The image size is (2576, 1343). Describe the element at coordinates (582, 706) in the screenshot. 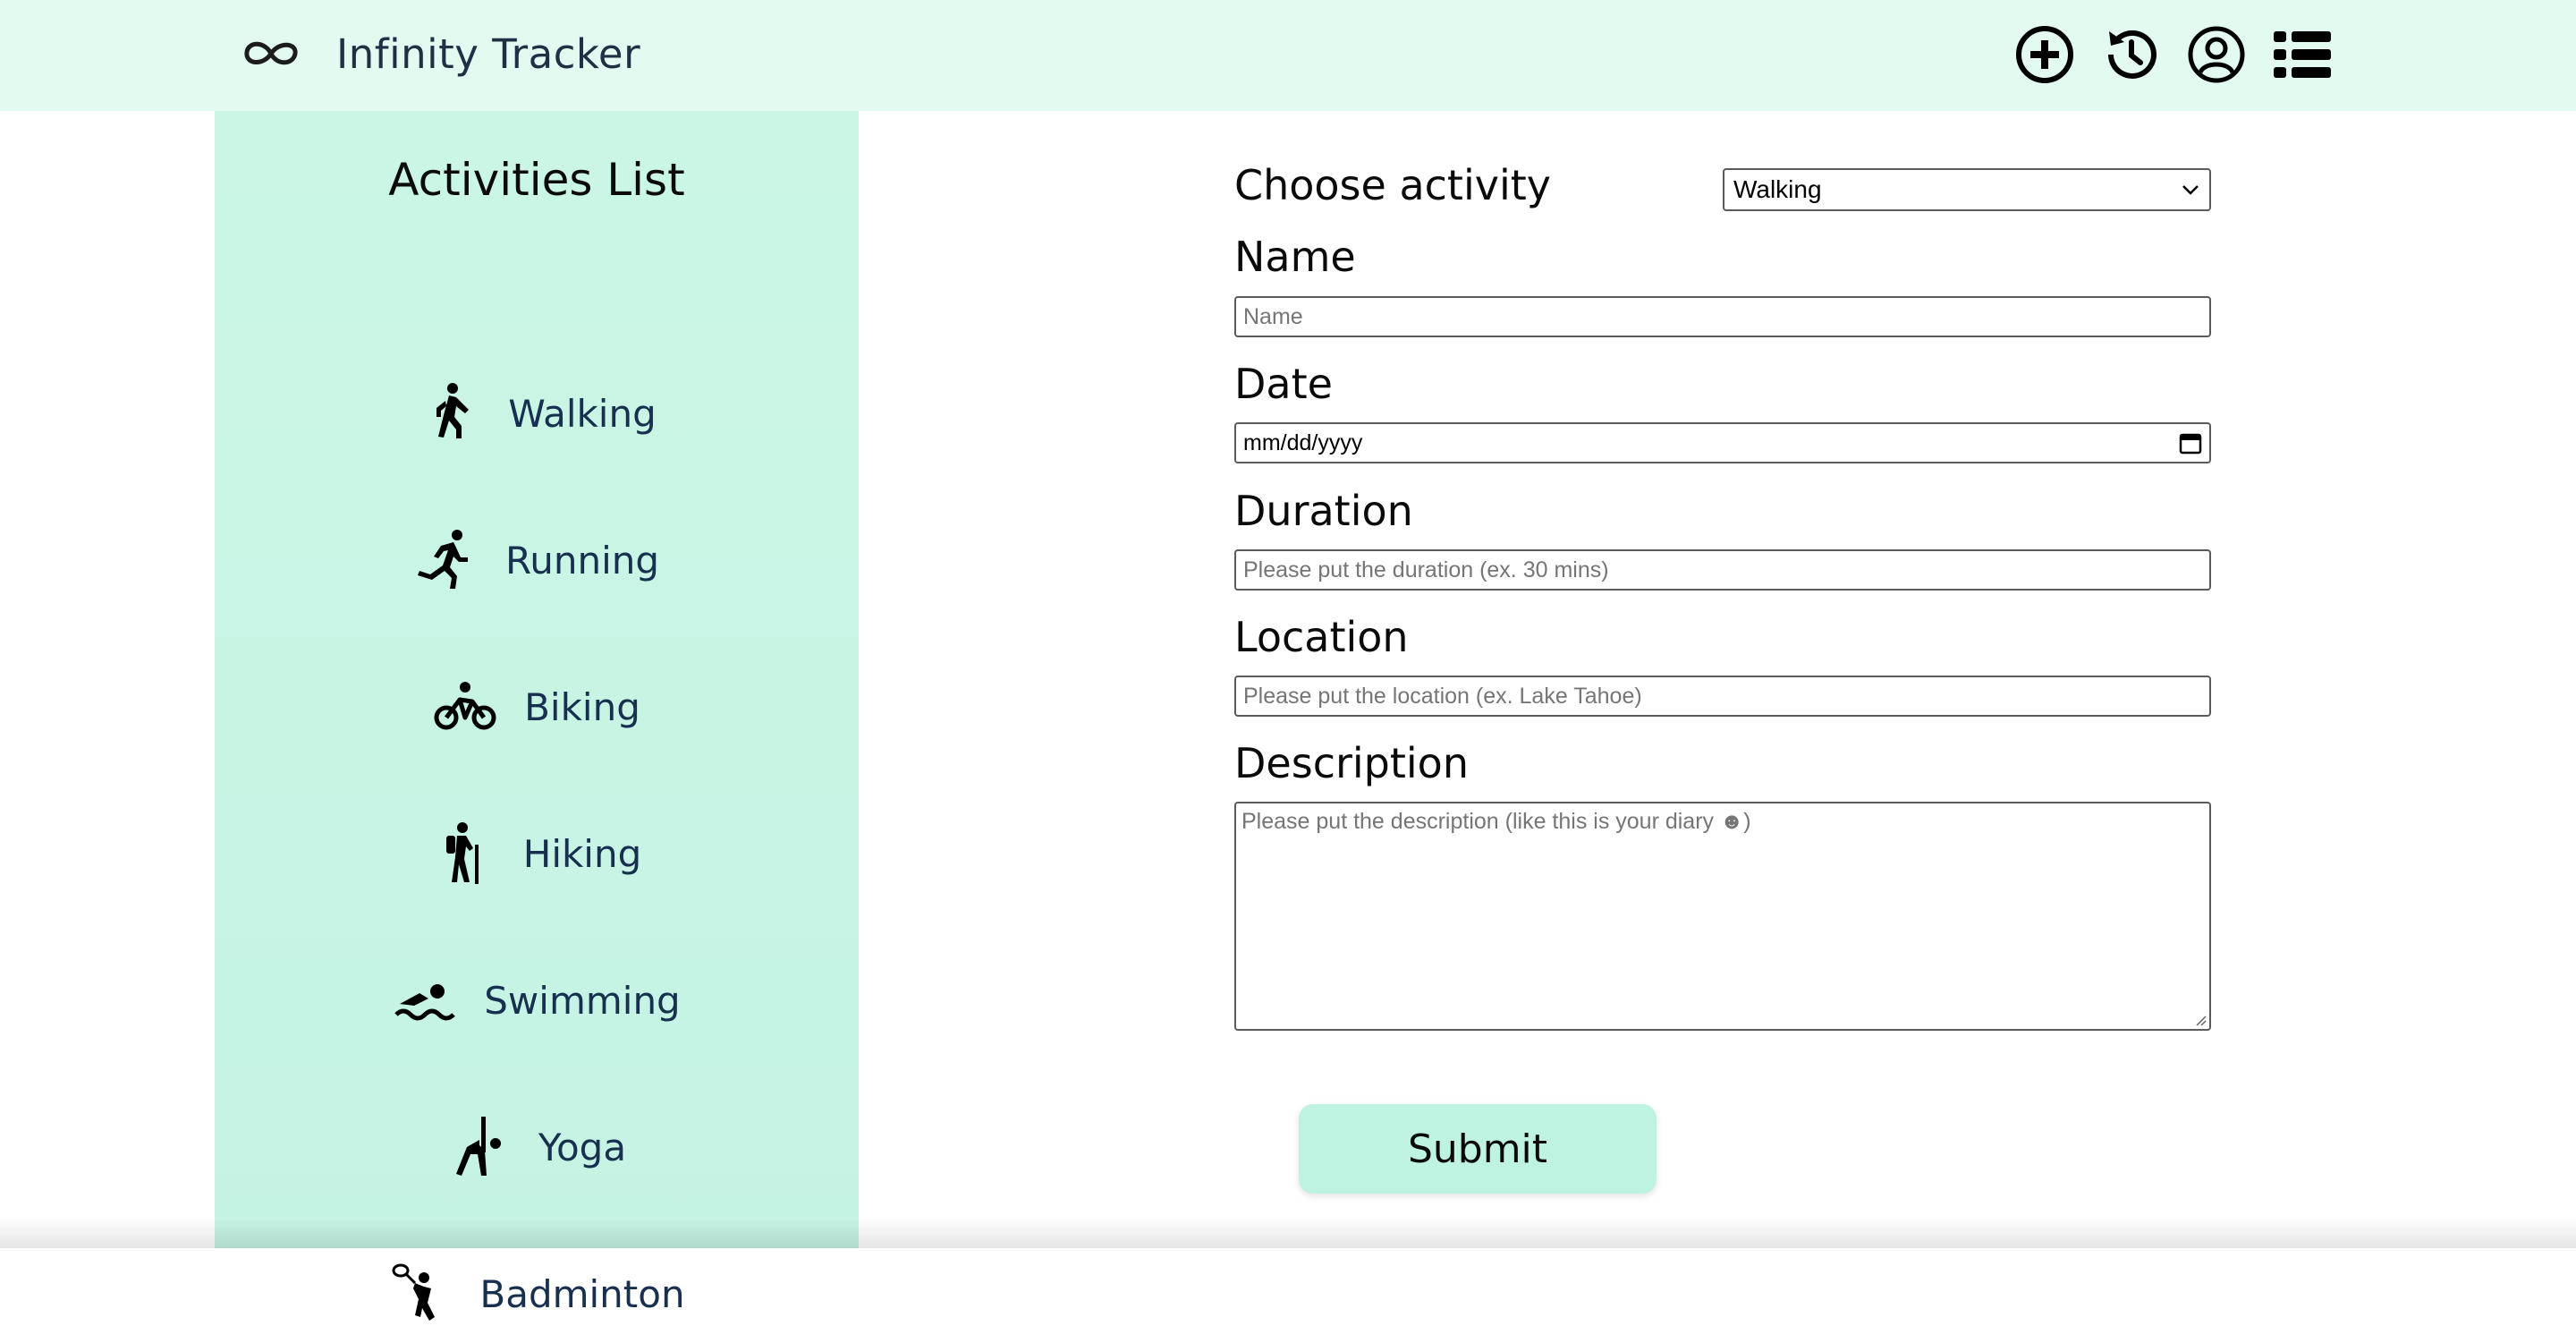

I see `sidebar-item-label: Biking` at that location.